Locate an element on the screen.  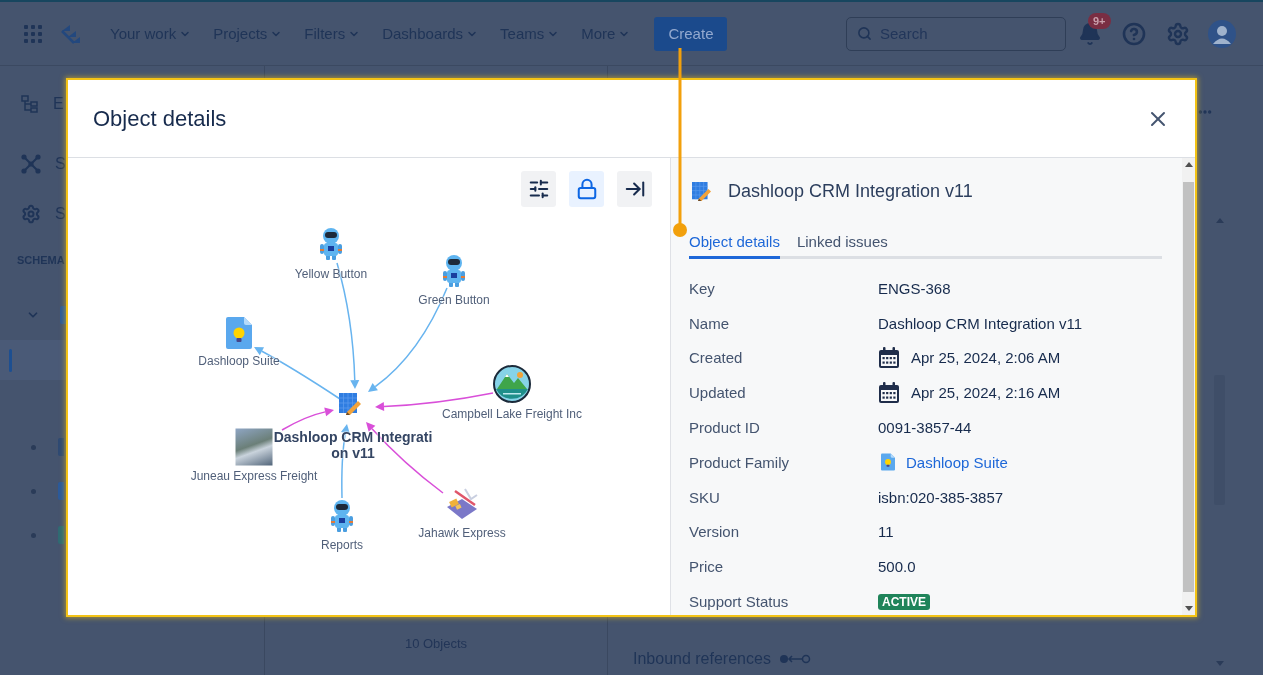
field-label: Created is located at coordinates (716, 358).